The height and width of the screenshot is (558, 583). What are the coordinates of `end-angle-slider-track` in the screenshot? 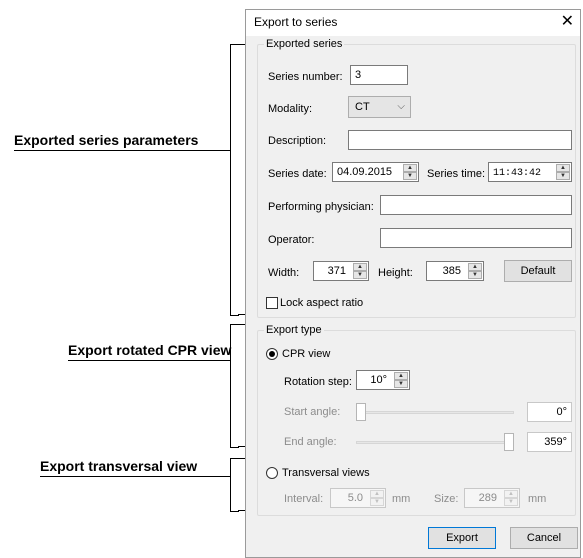 It's located at (435, 442).